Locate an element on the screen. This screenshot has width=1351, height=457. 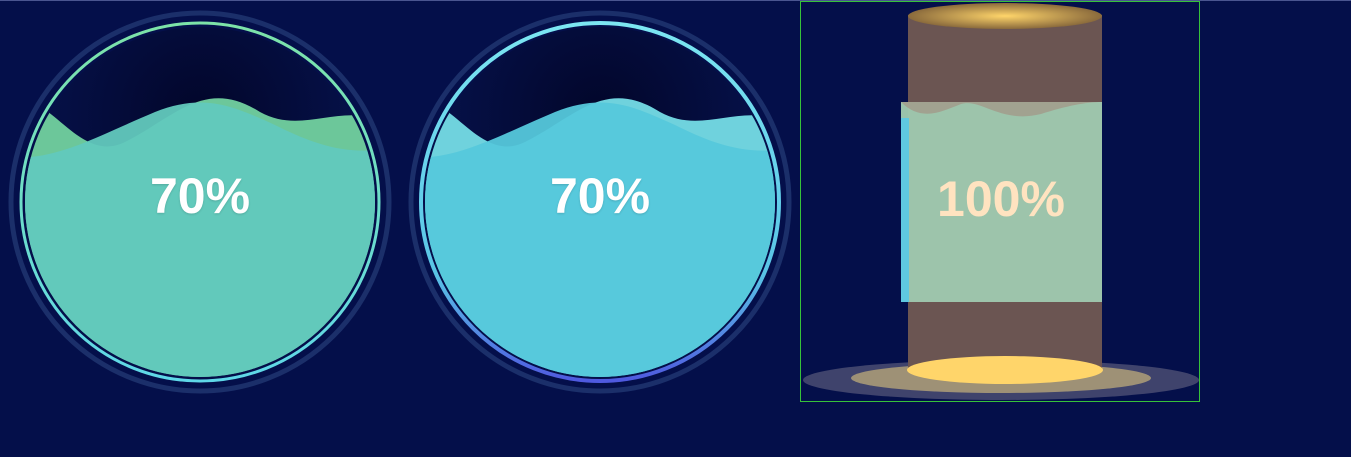
gauge-1-percentage: 70% is located at coordinates (200, 196).